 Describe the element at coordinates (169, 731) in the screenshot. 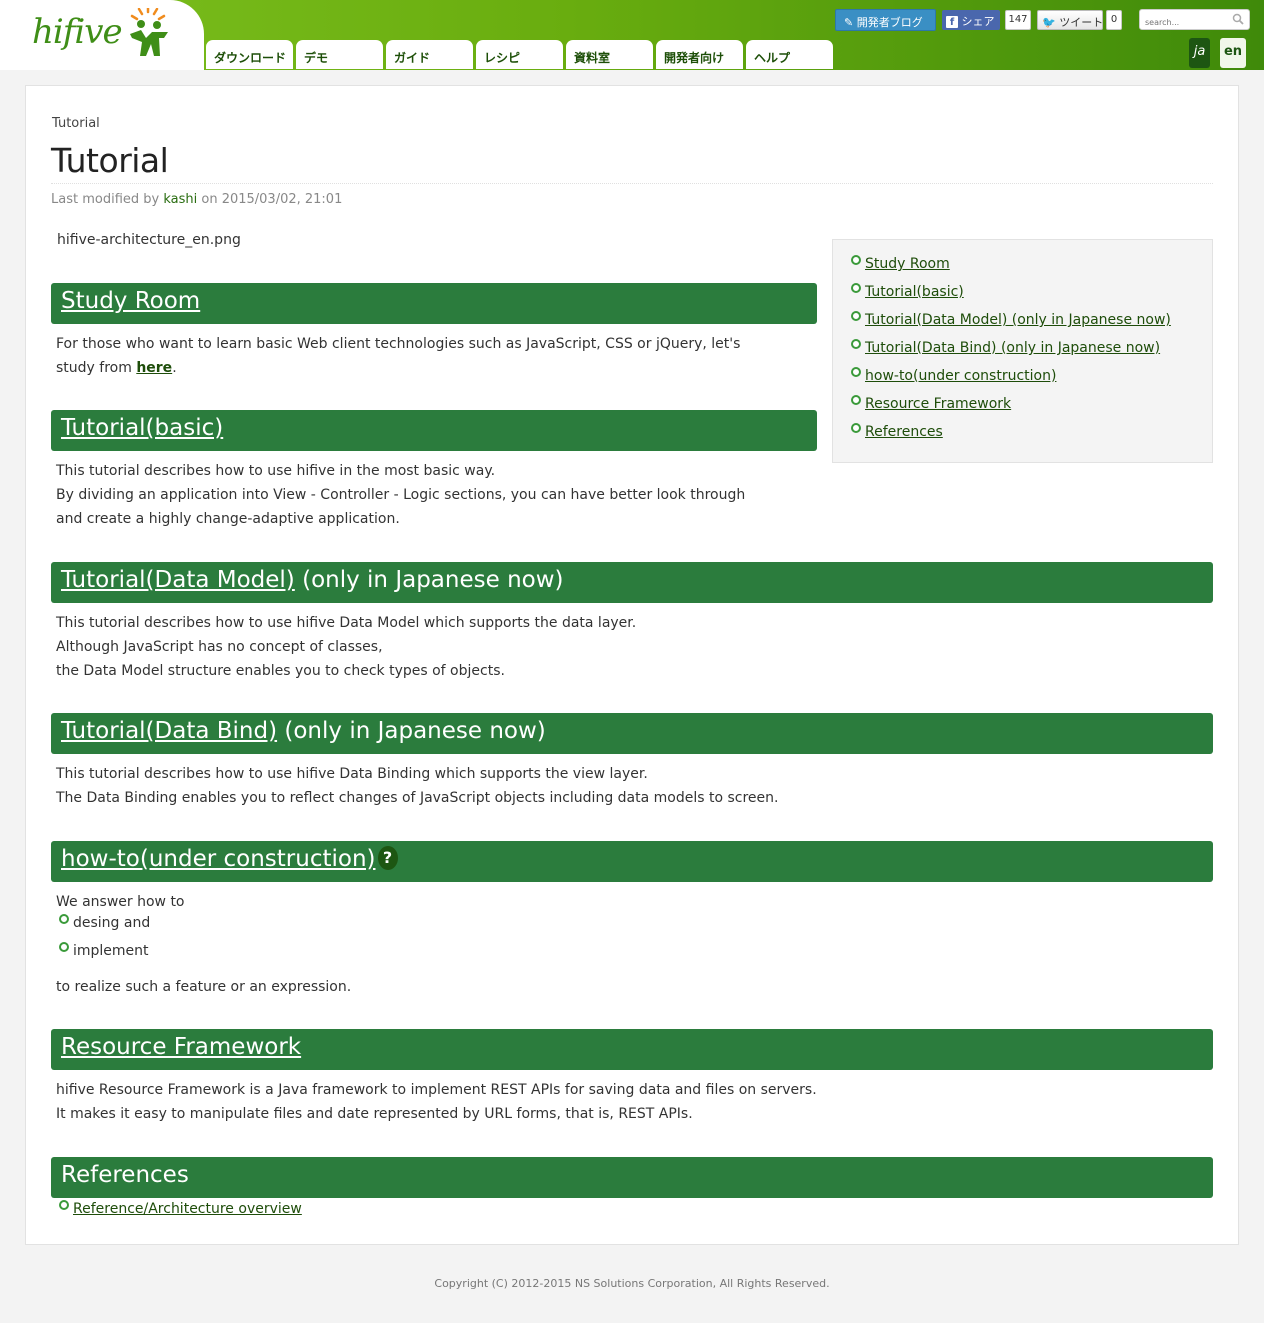

I see `data-bind-link: Tutorial(Data Bind)` at that location.